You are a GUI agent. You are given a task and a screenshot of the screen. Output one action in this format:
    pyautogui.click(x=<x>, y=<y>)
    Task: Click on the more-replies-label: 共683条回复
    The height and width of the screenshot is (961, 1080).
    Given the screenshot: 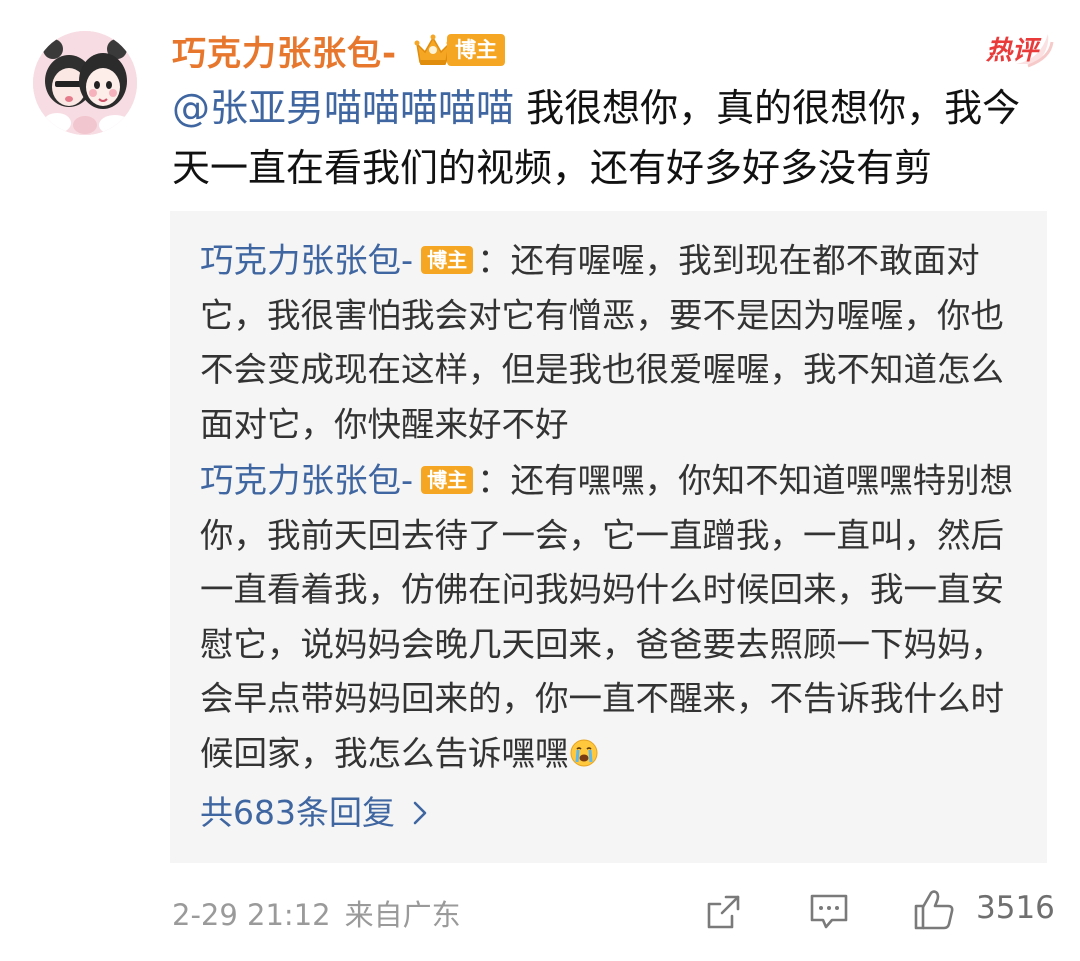 What is the action you would take?
    pyautogui.click(x=297, y=812)
    